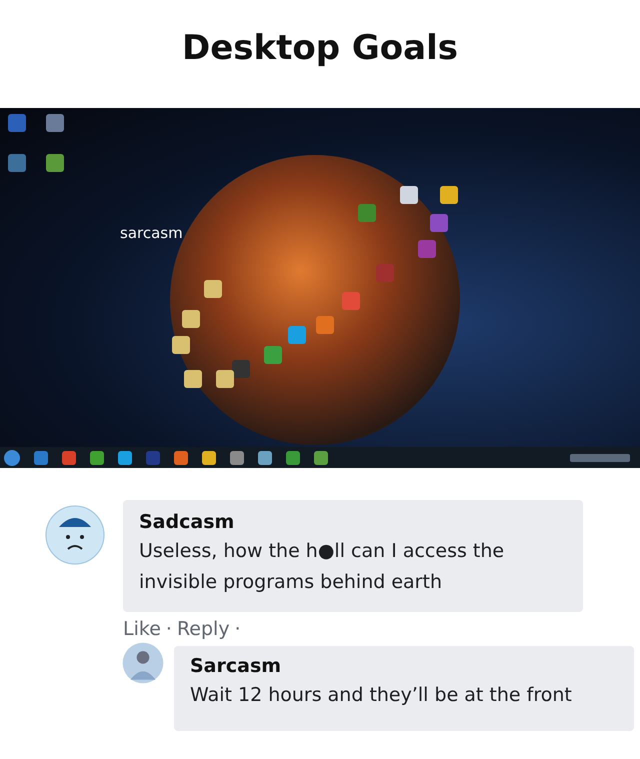  I want to click on comment-text: Useless, how the h●ll can I access the invisible programs behind earth, so click(322, 567).